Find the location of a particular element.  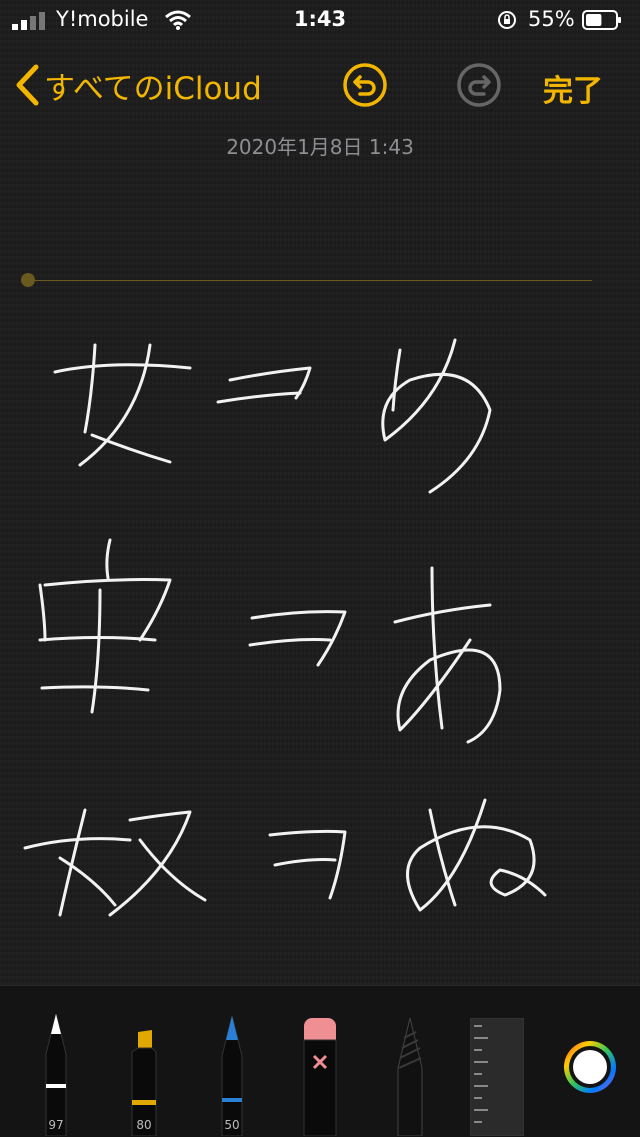

undo-icon is located at coordinates (365, 85).